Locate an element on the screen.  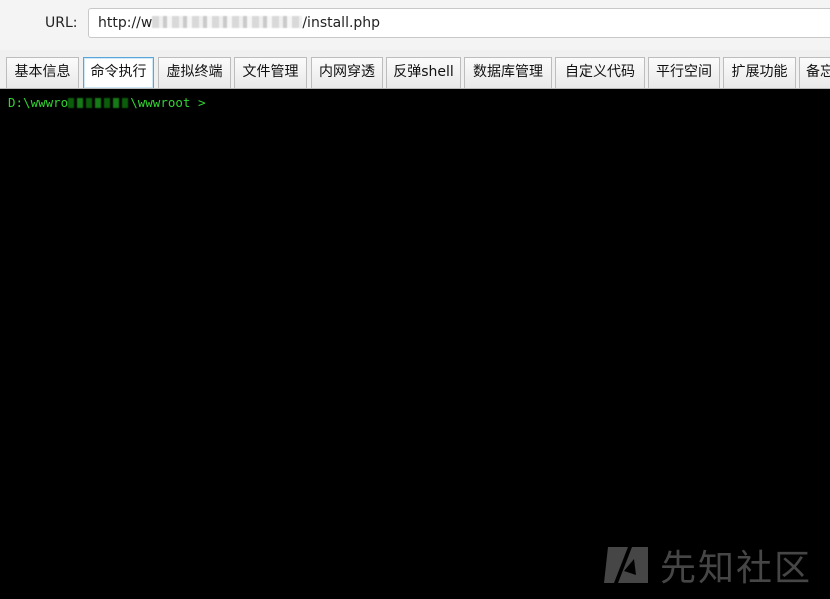
tab-command-exec: 命令执行 is located at coordinates (118, 72).